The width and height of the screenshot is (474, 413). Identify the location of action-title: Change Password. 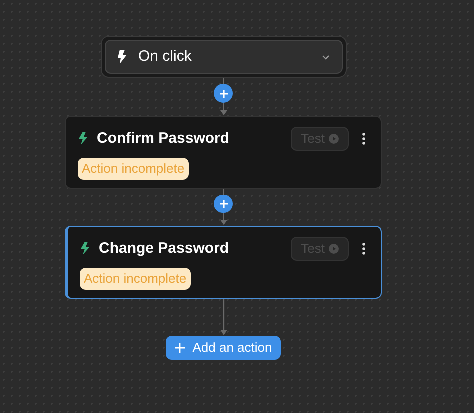
(164, 248).